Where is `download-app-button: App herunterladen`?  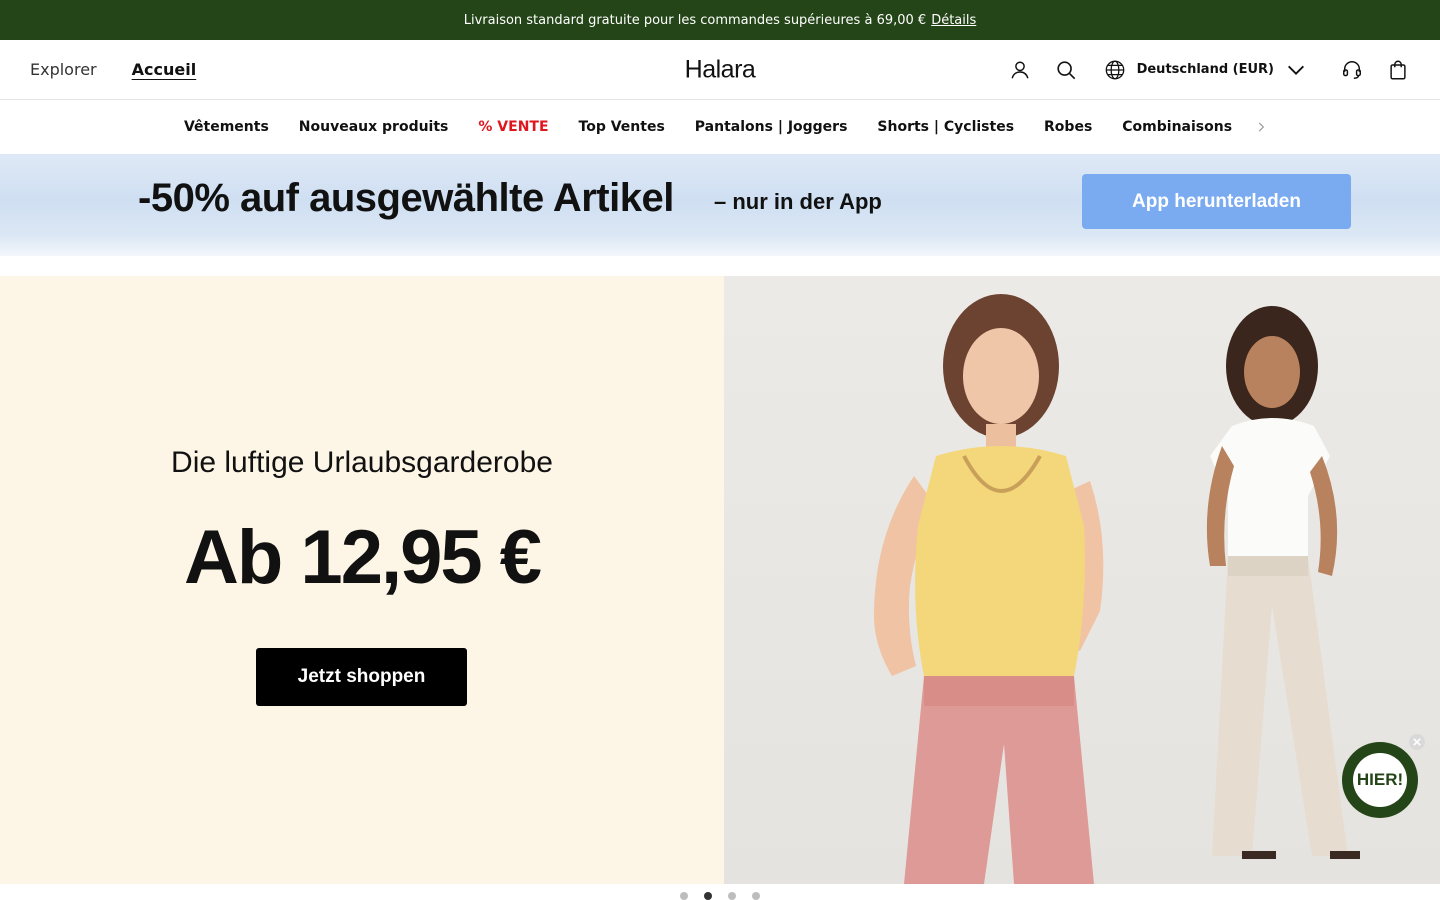
download-app-button: App herunterladen is located at coordinates (1216, 201).